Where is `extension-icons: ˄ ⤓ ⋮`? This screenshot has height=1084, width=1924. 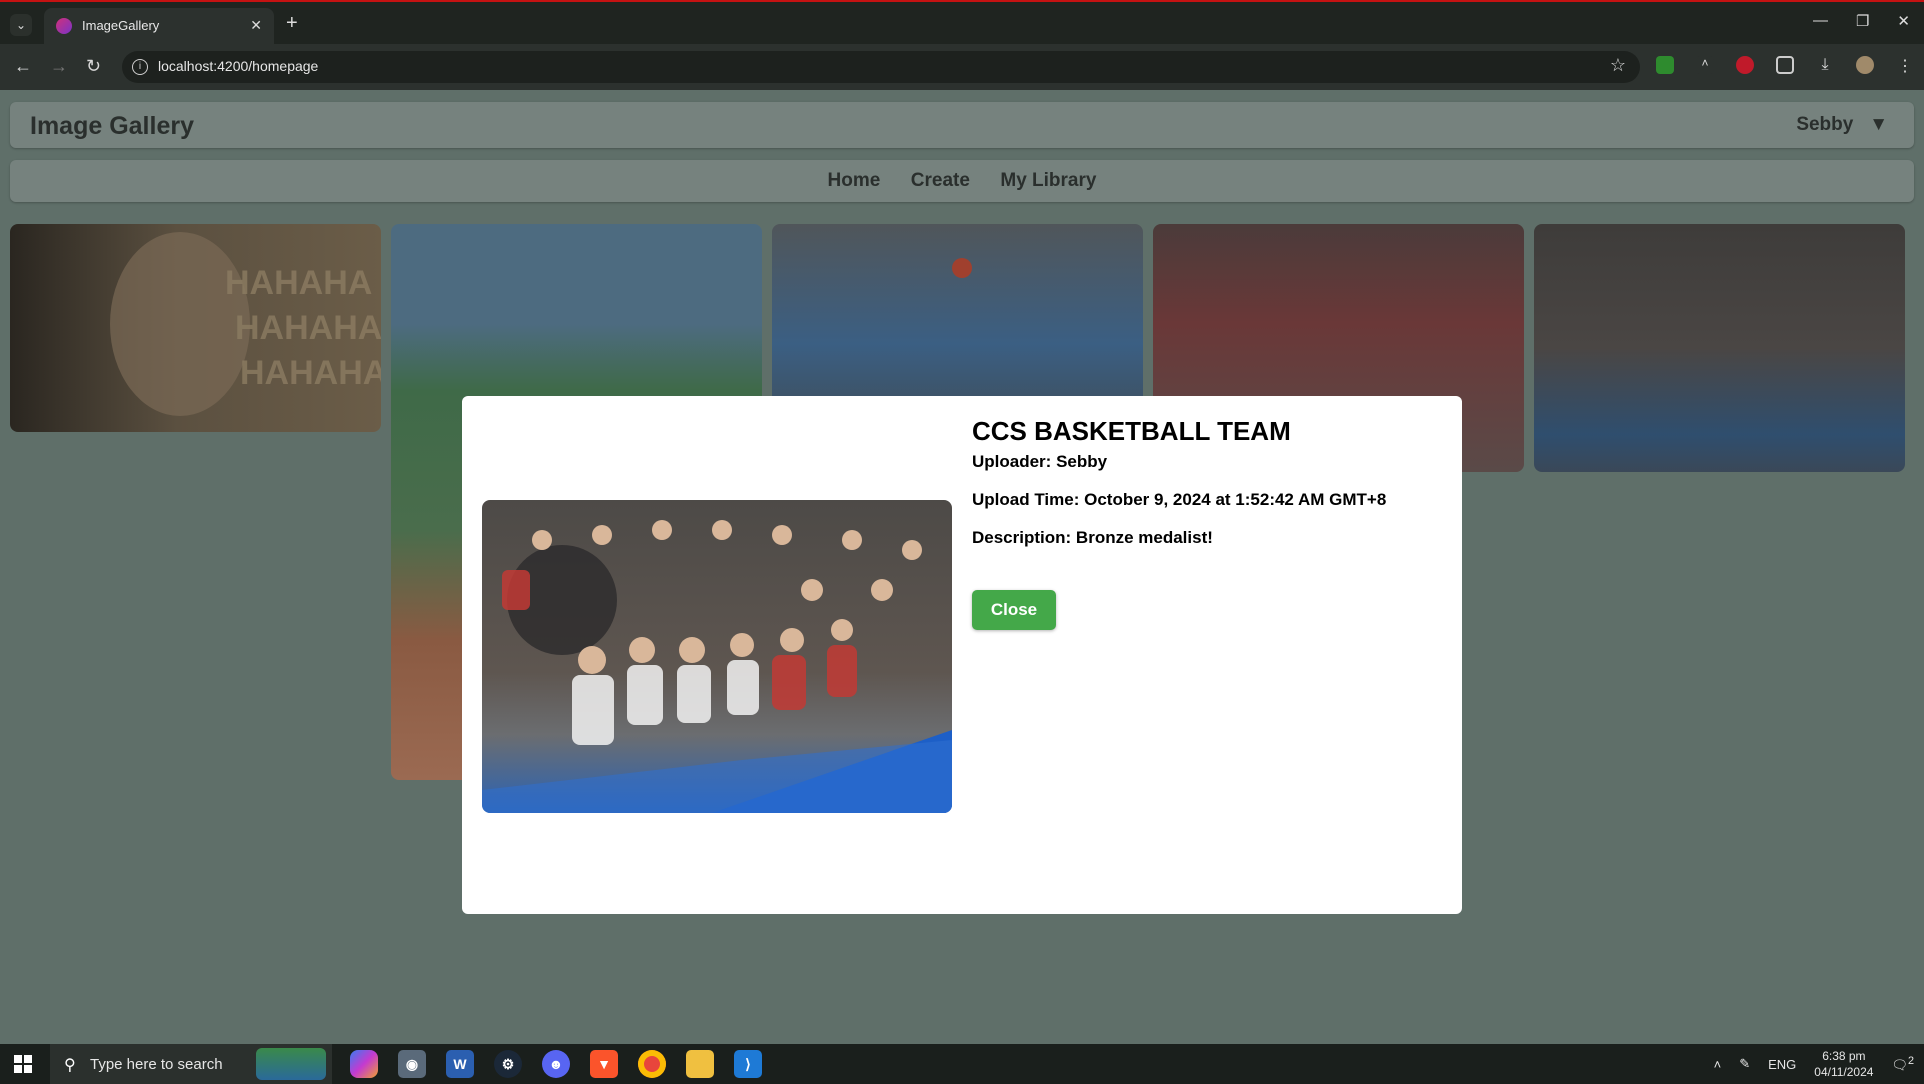 extension-icons: ˄ ⤓ ⋮ is located at coordinates (1785, 65).